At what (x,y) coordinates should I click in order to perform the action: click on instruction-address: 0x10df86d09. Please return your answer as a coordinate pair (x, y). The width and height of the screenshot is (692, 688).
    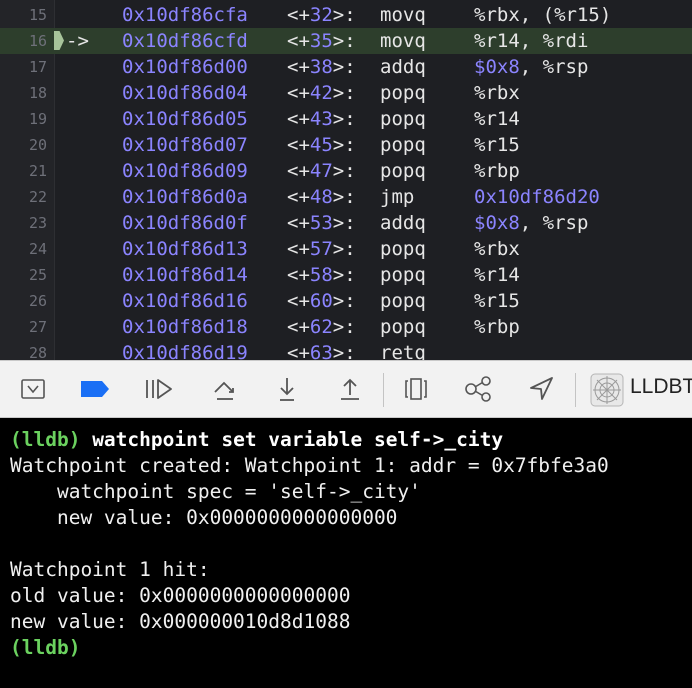
    Looking at the image, I should click on (185, 171).